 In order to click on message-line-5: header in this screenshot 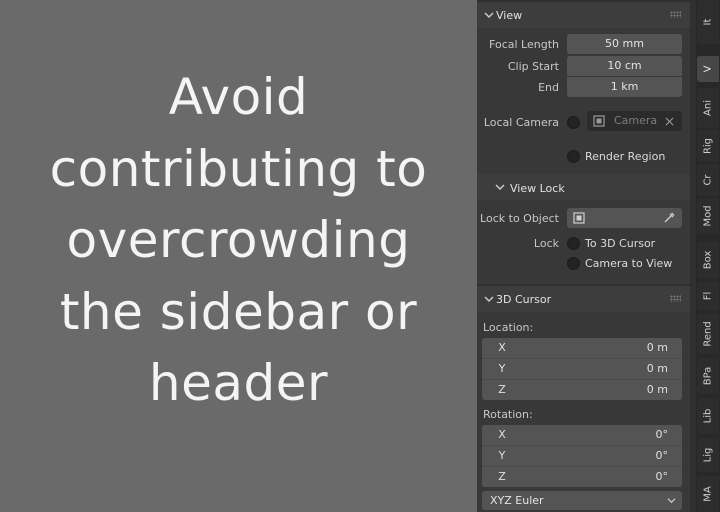, I will do `click(238, 383)`.